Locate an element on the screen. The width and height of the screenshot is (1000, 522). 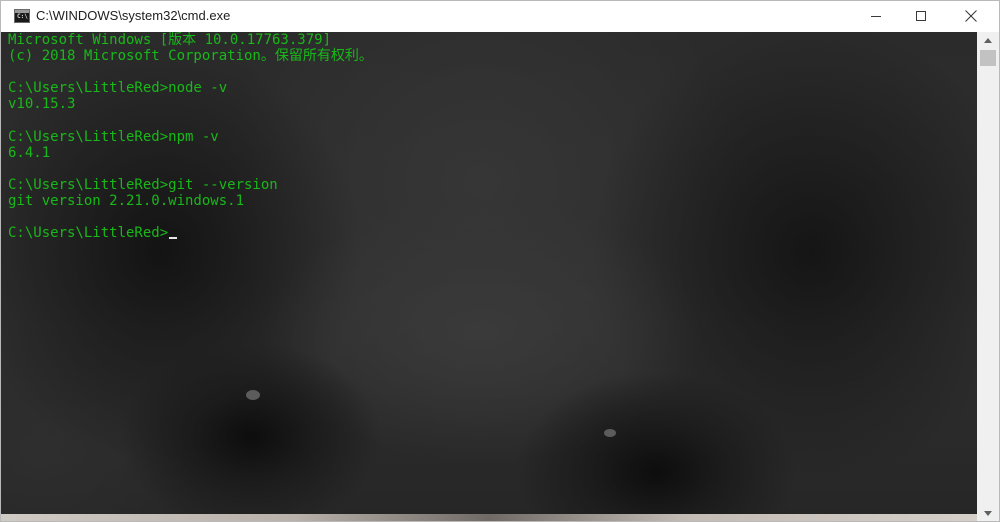
scroll-down-button is located at coordinates (988, 513).